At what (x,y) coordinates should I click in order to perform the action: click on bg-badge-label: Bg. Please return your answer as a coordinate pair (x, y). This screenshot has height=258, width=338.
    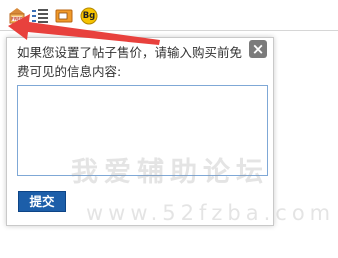
    Looking at the image, I should click on (89, 16).